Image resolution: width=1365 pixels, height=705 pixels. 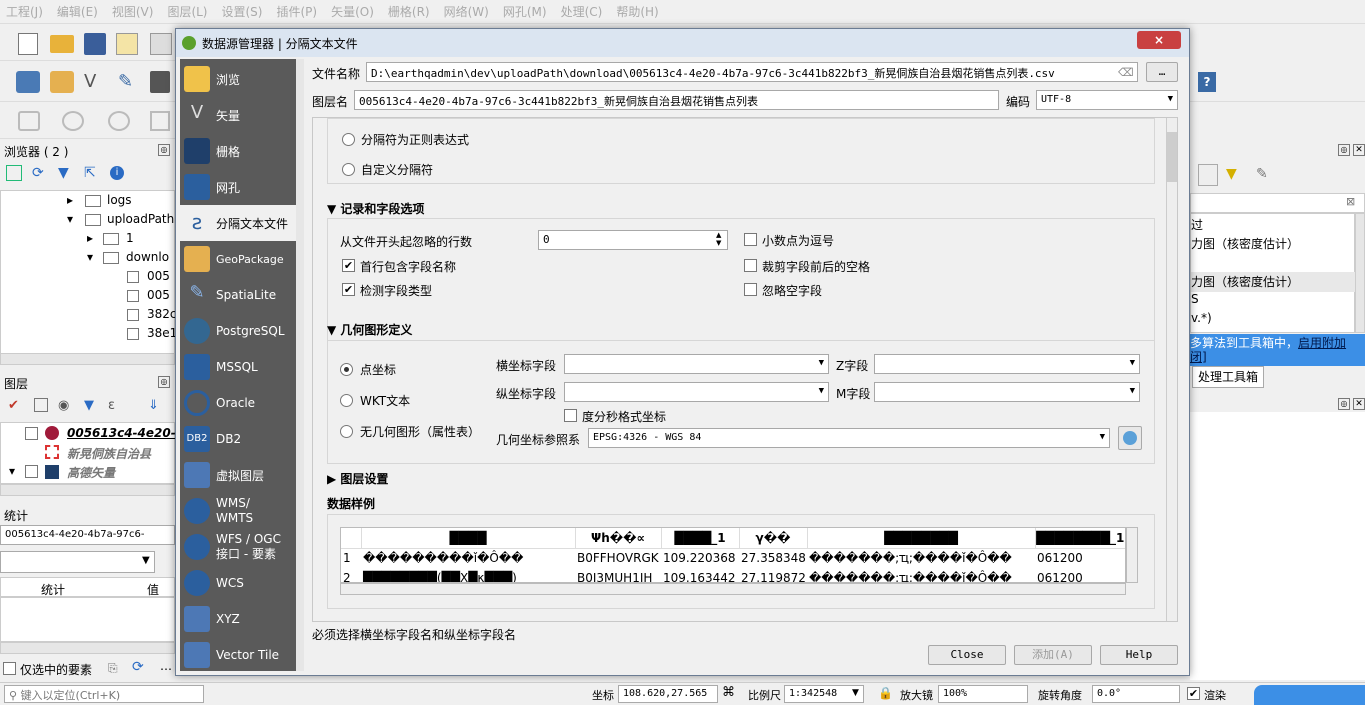 What do you see at coordinates (238, 511) in the screenshot?
I see `sidebar-item-wms: WMS/ WMTS` at bounding box center [238, 511].